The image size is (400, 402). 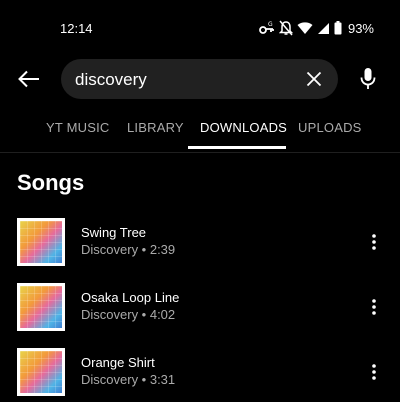 I want to click on status-icons: G 93%, so click(x=316, y=28).